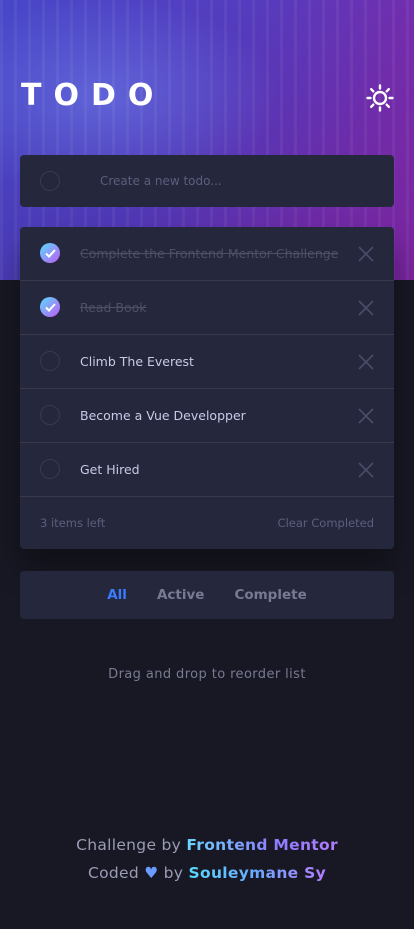 The height and width of the screenshot is (929, 414). I want to click on author-link: Souleymane Sy, so click(258, 873).